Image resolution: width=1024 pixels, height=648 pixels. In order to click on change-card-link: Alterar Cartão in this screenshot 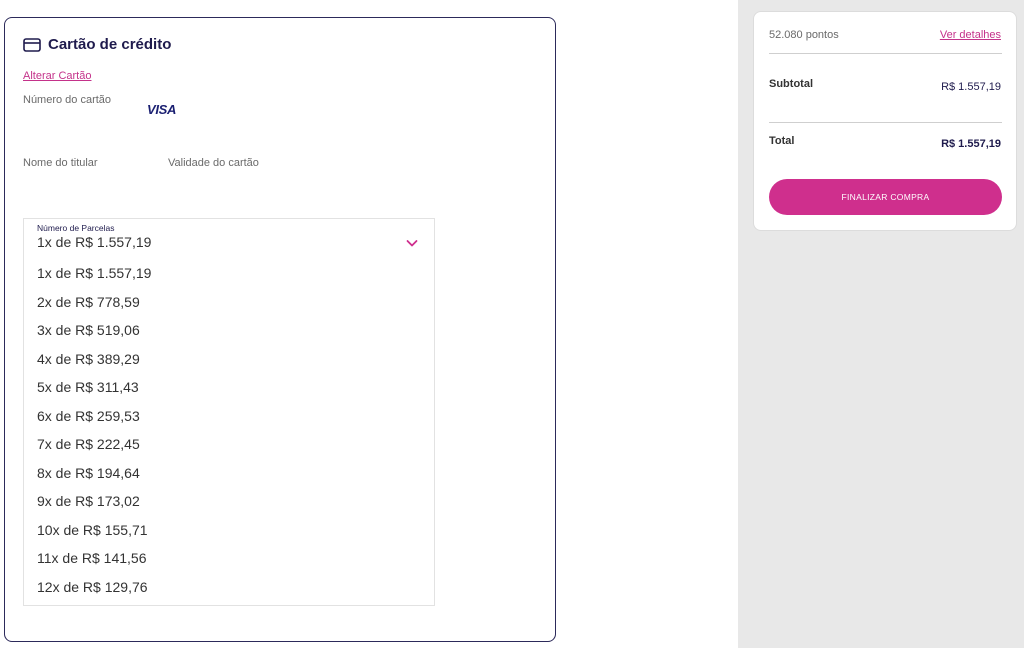, I will do `click(57, 76)`.